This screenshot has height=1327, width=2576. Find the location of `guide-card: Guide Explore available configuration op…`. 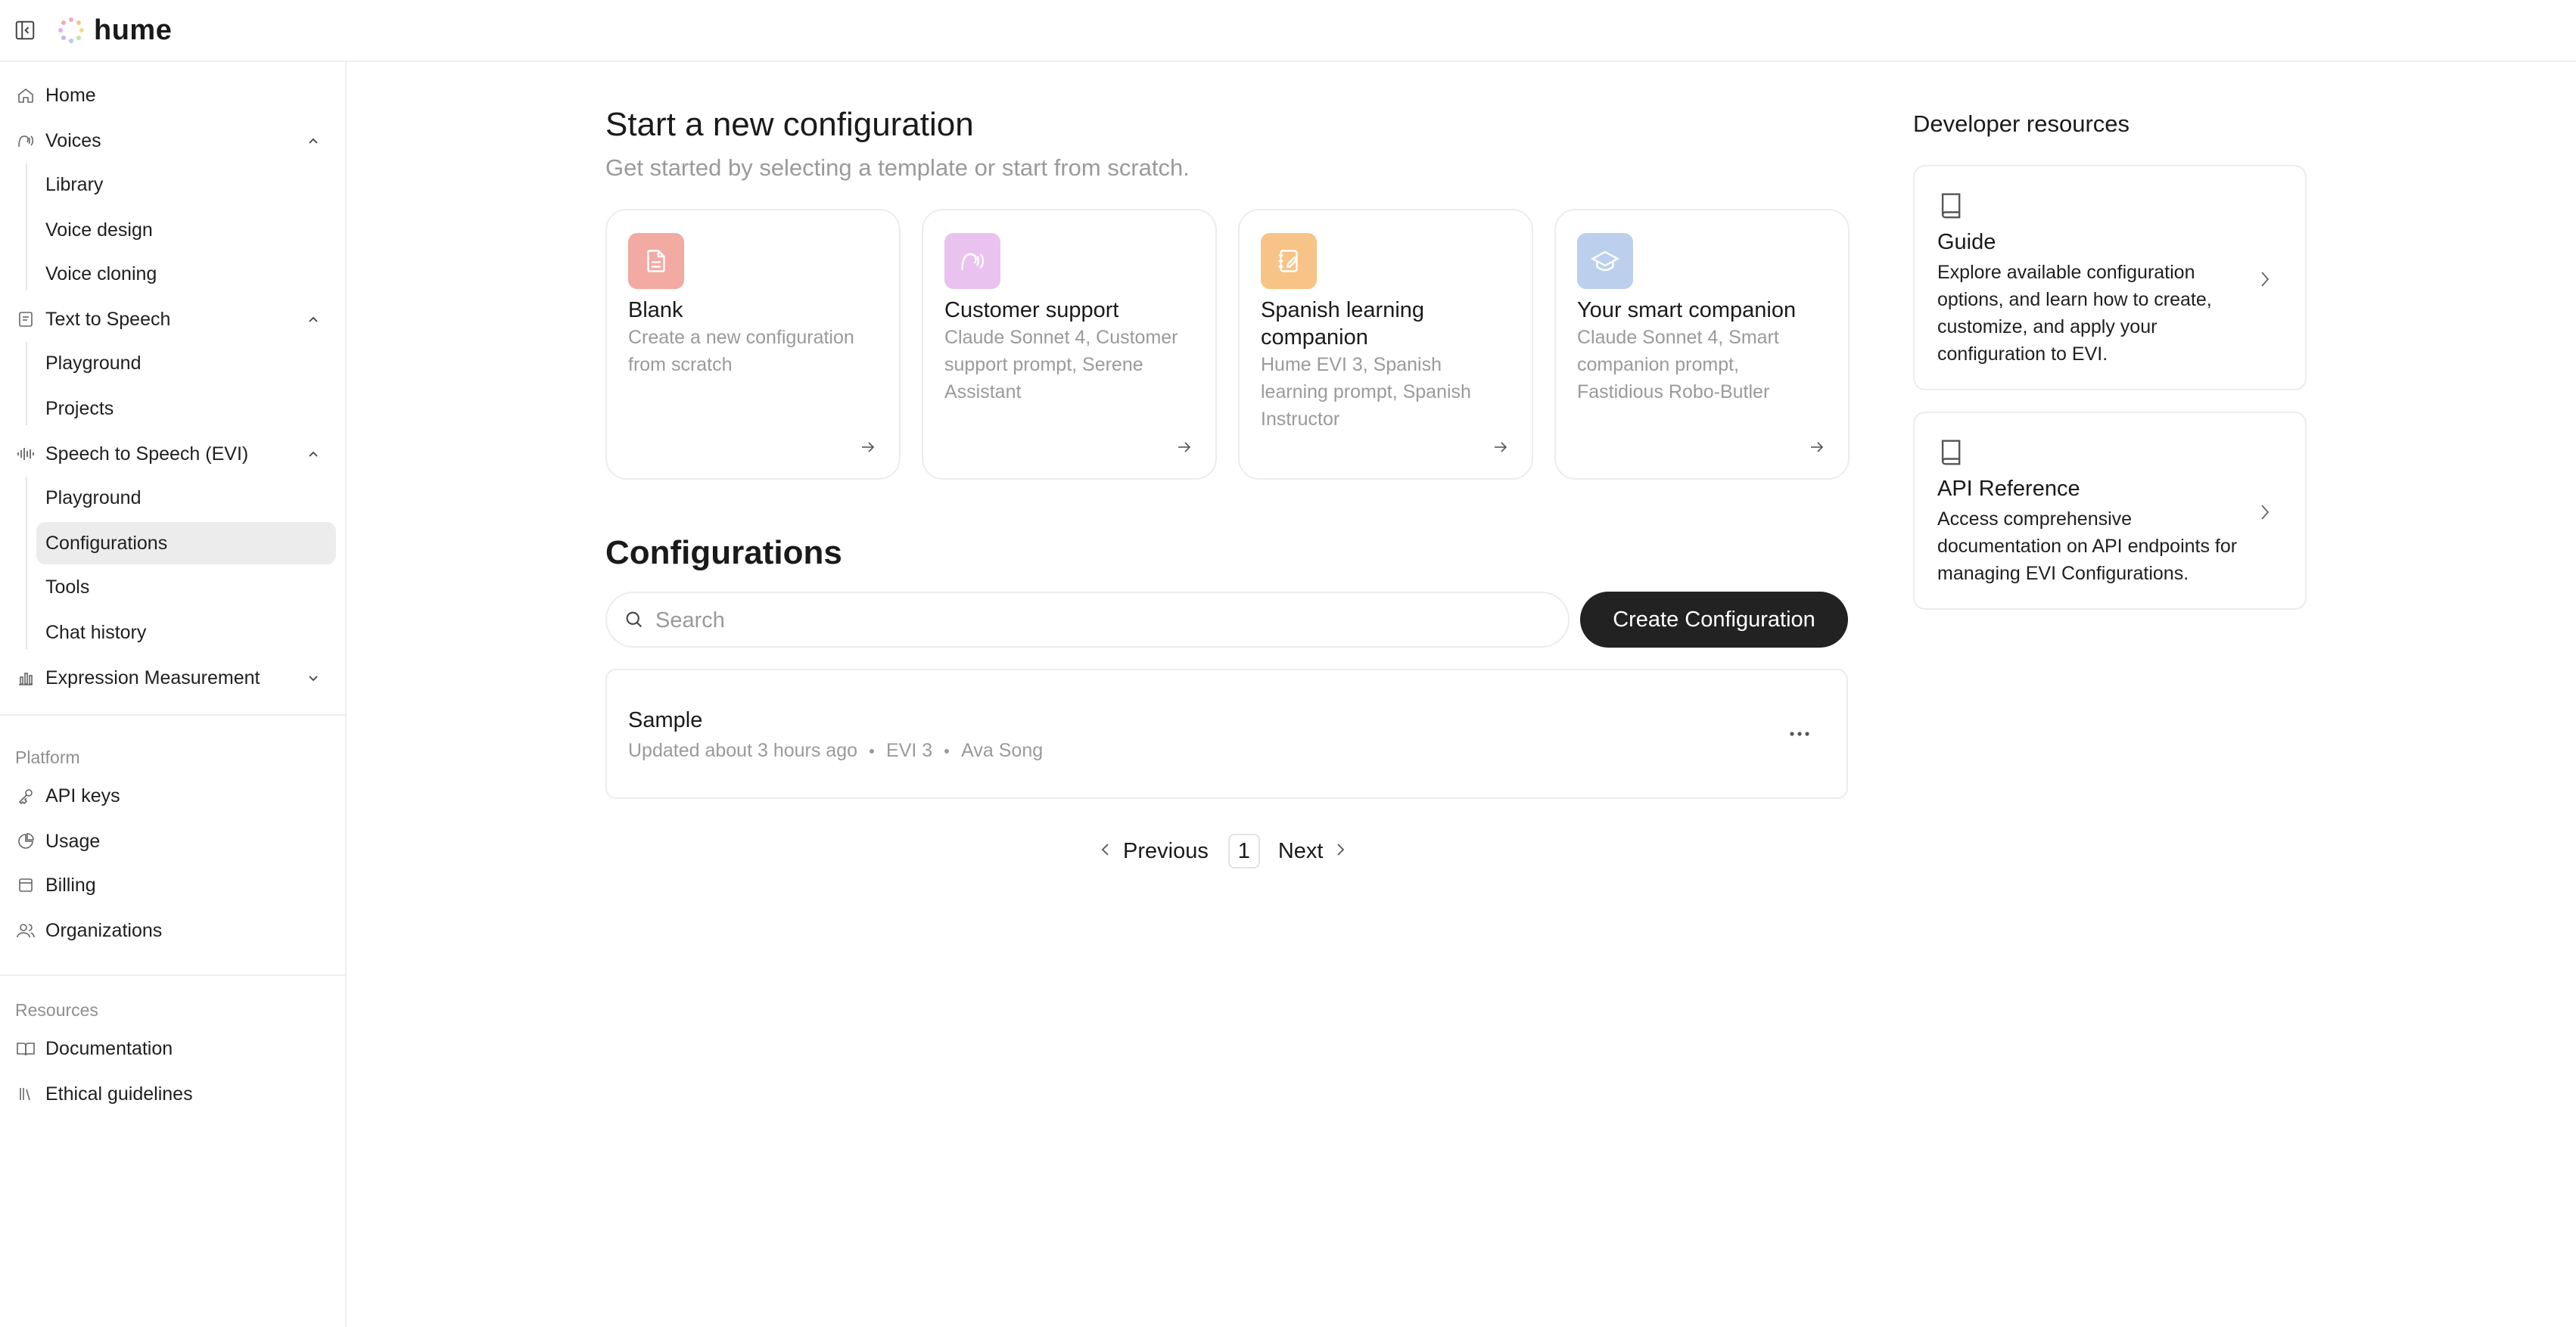

guide-card: Guide Explore available configuration op… is located at coordinates (2110, 277).